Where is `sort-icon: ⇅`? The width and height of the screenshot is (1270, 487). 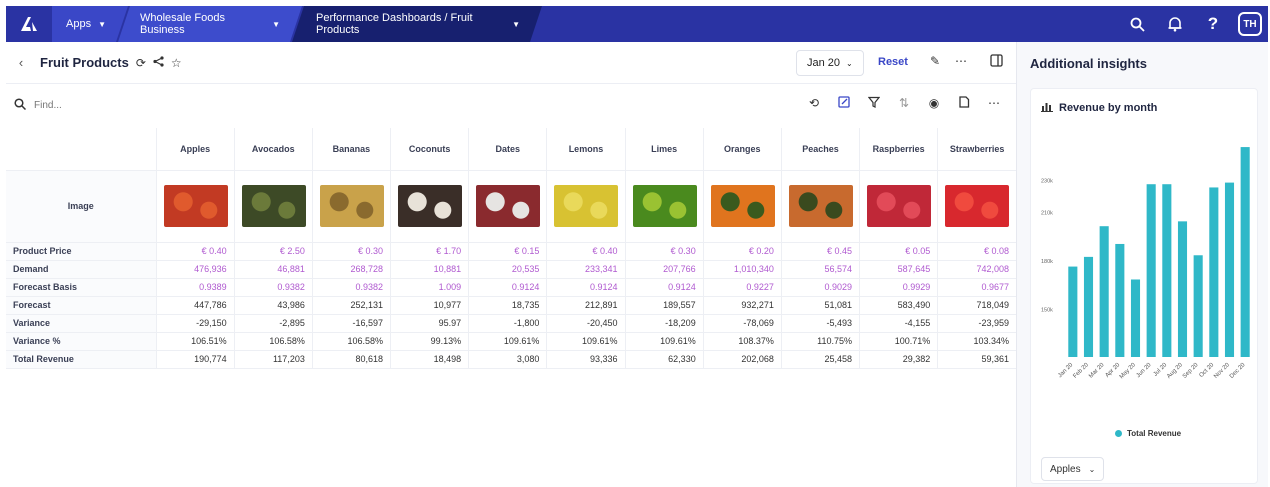 sort-icon: ⇅ is located at coordinates (904, 103).